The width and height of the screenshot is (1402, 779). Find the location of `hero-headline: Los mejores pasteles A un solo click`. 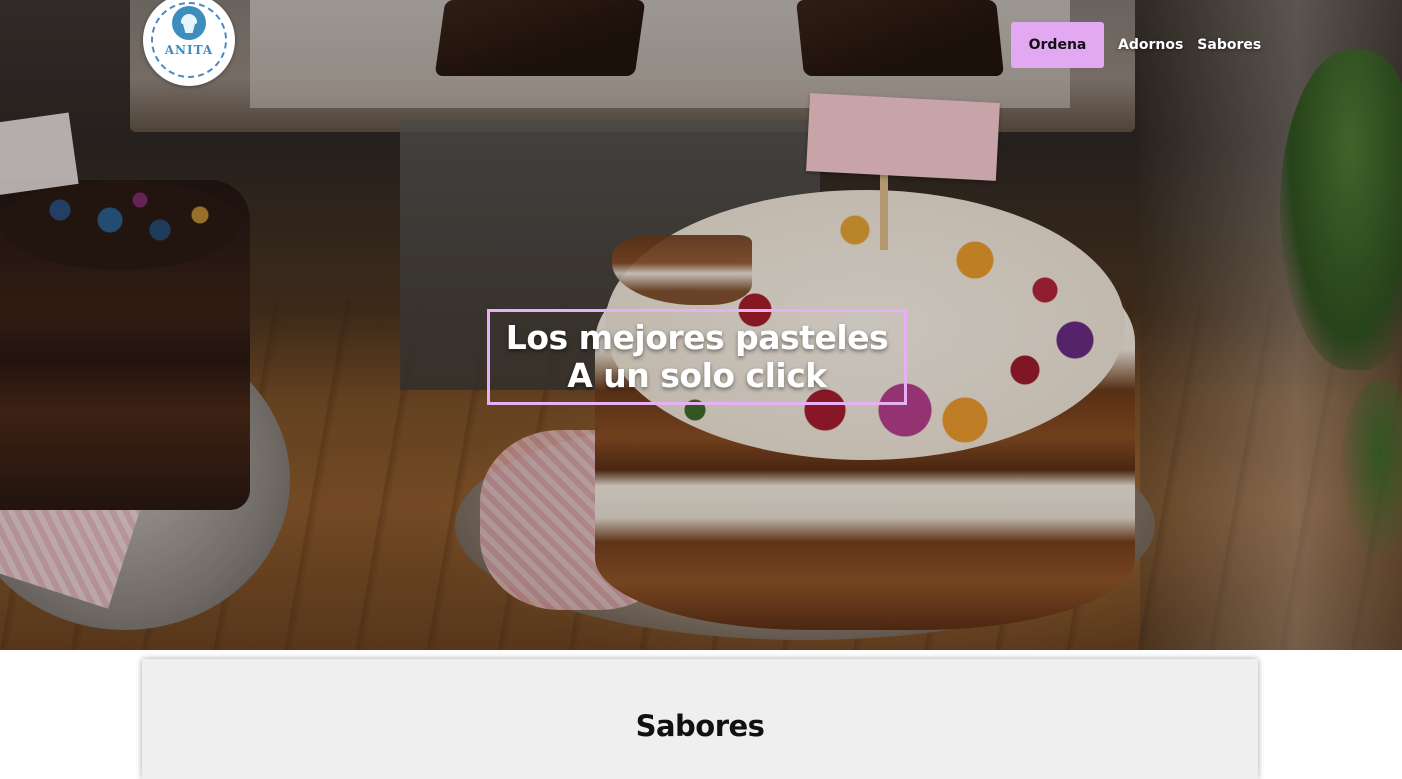

hero-headline: Los mejores pasteles A un solo click is located at coordinates (697, 357).